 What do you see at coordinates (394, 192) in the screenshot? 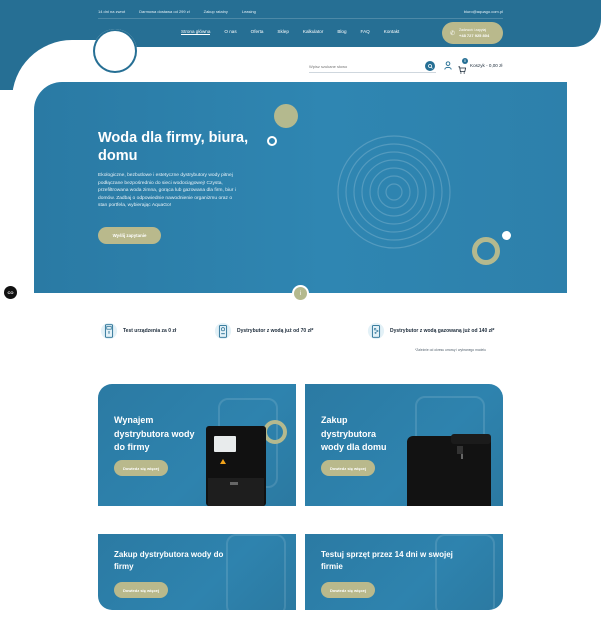
I see `water-ripple-decoration` at bounding box center [394, 192].